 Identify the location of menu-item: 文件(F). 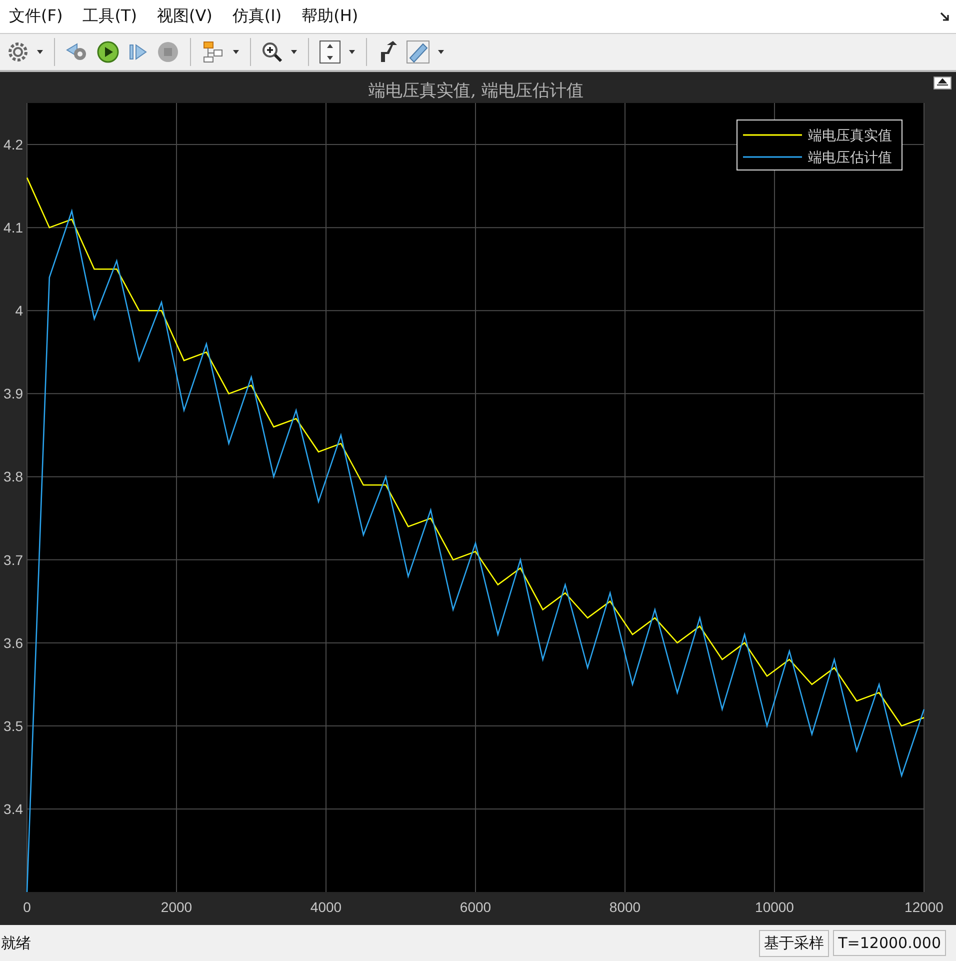
(36, 16).